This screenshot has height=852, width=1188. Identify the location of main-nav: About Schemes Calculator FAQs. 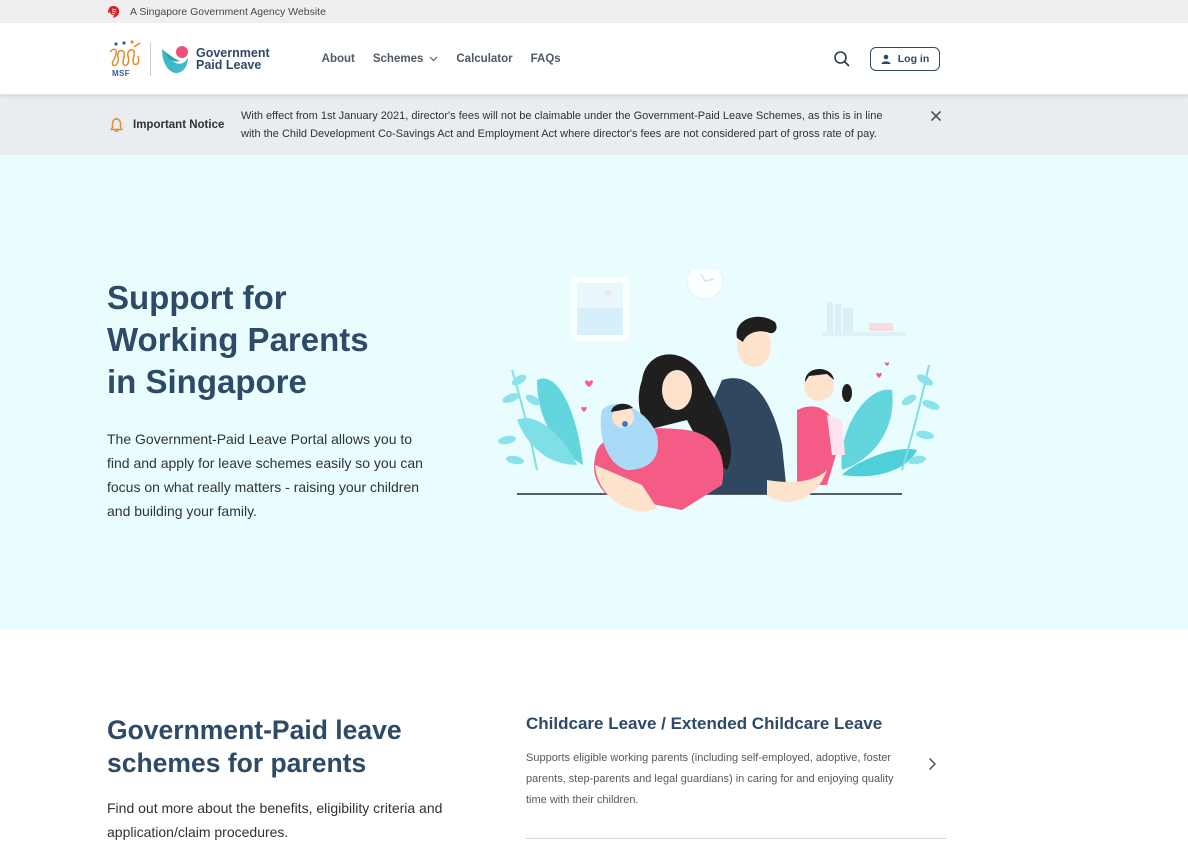
(450, 59).